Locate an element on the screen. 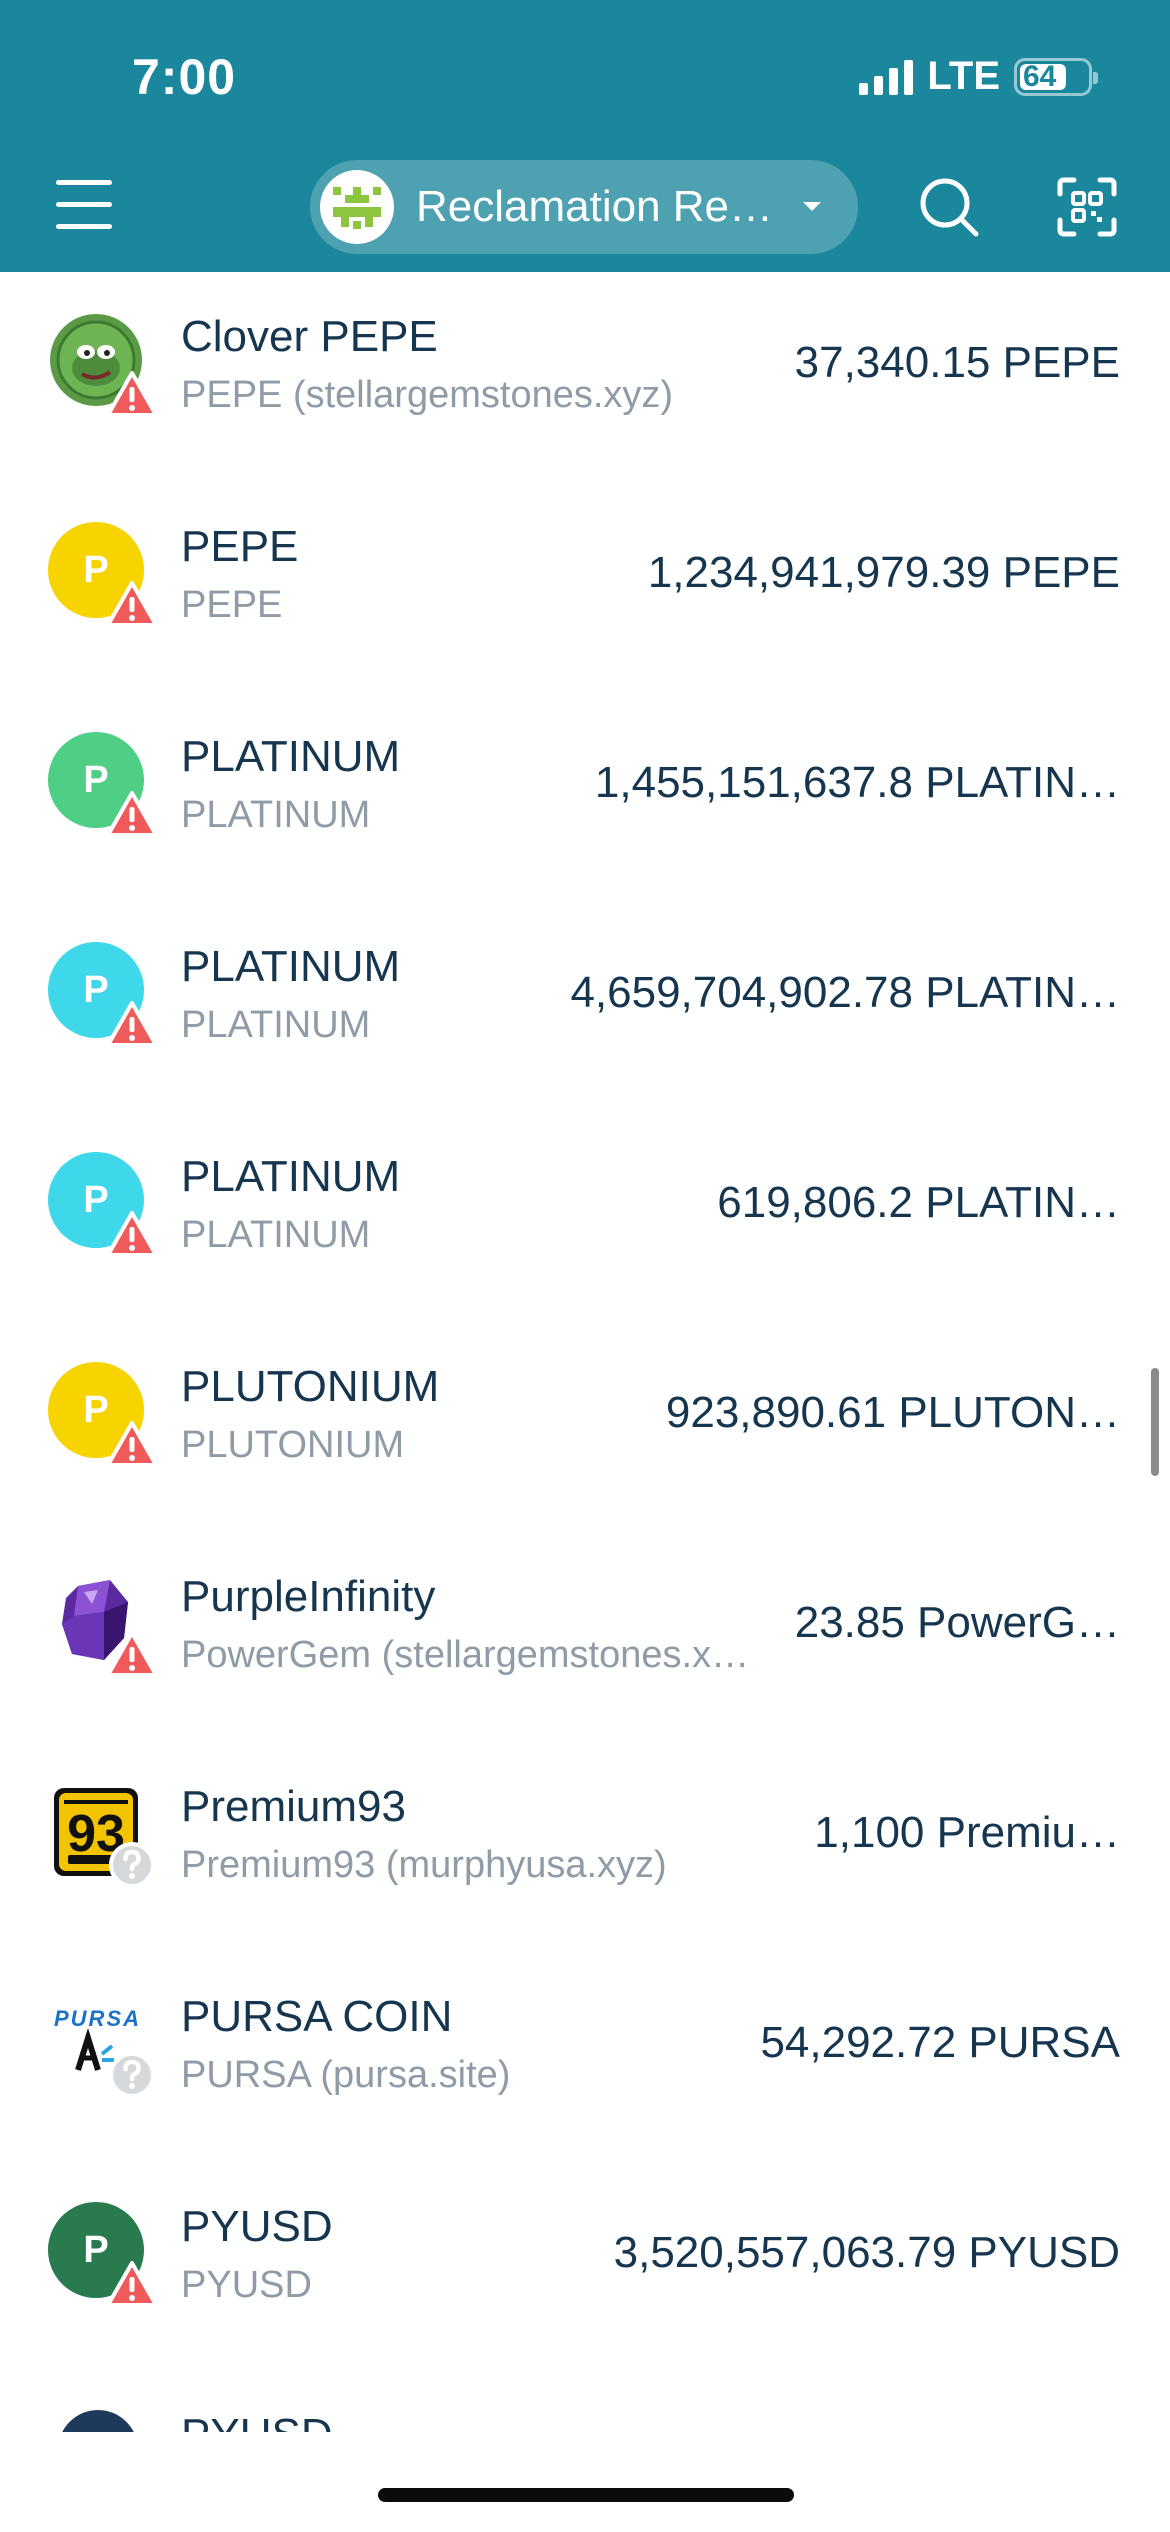 Image resolution: width=1170 pixels, height=2532 pixels. asset-name-partial: PYUSD is located at coordinates (257, 2421).